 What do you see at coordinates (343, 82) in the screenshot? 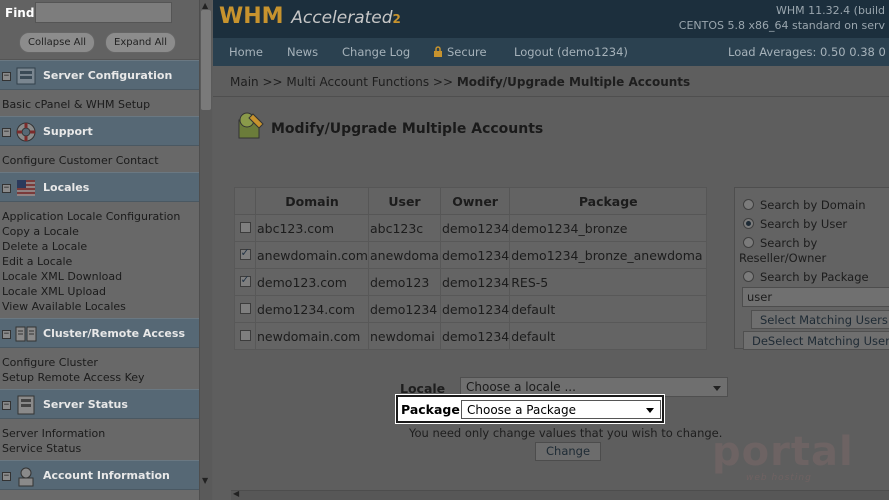
I see `breadcrumb-path: Main >> Multi Account Functions >>` at bounding box center [343, 82].